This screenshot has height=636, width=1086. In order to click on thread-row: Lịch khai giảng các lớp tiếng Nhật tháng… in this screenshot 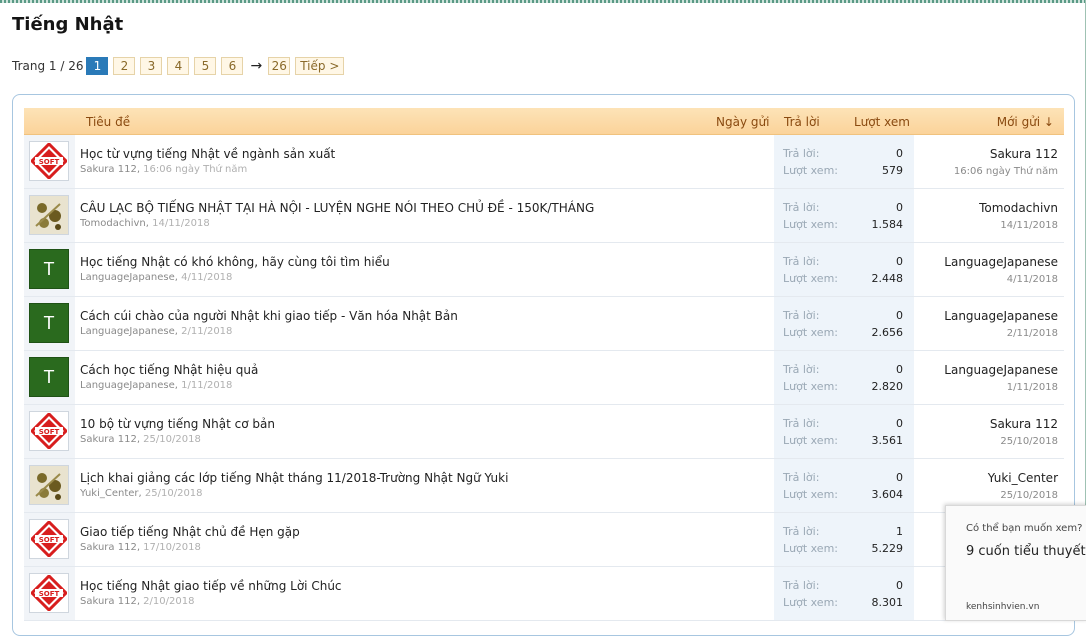, I will do `click(544, 486)`.